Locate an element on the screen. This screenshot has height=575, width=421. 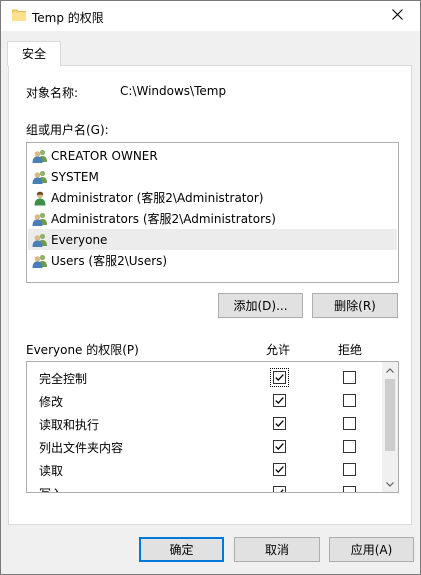
user-name: Administrator (客服2\Administrator) is located at coordinates (157, 198).